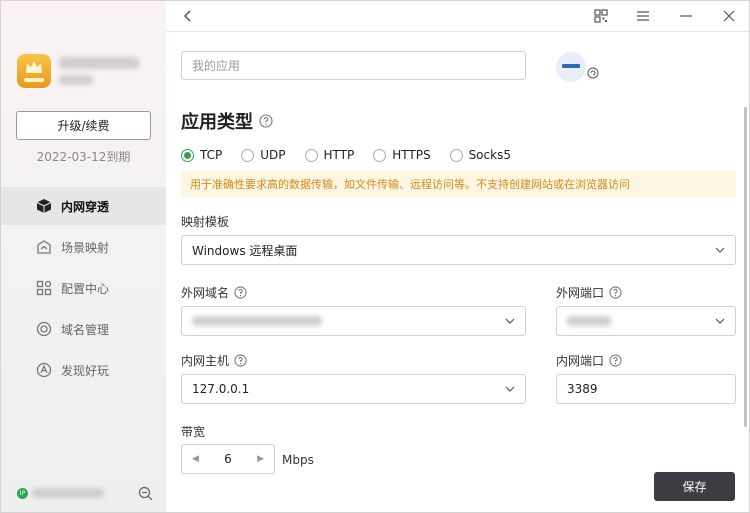 The height and width of the screenshot is (513, 750). I want to click on template-label: 映射模板, so click(205, 221).